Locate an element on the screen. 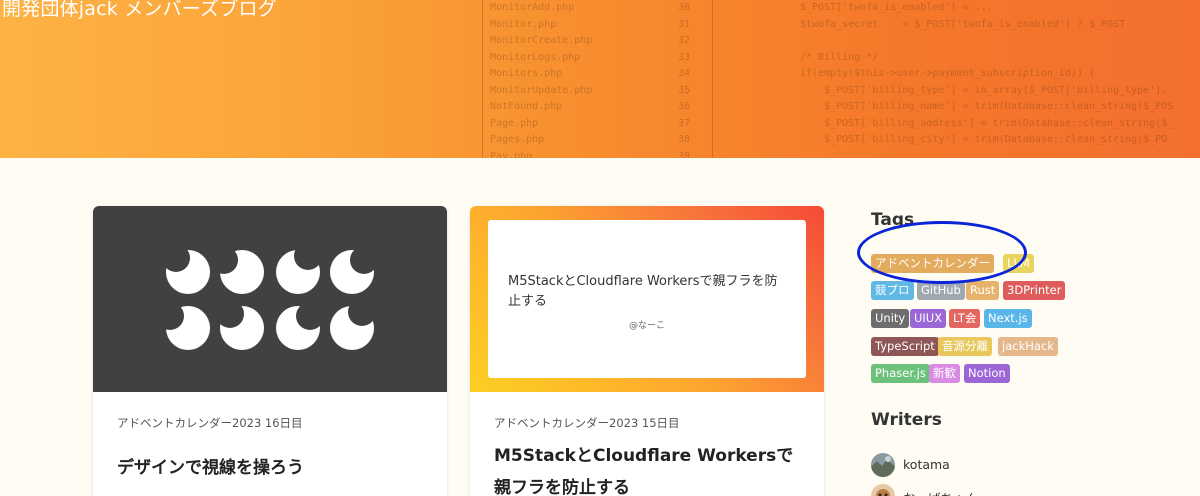 Image resolution: width=1200 pixels, height=496 pixels. ogp-title: M5StackとCloudflare Workersで親フラを防止する is located at coordinates (643, 291).